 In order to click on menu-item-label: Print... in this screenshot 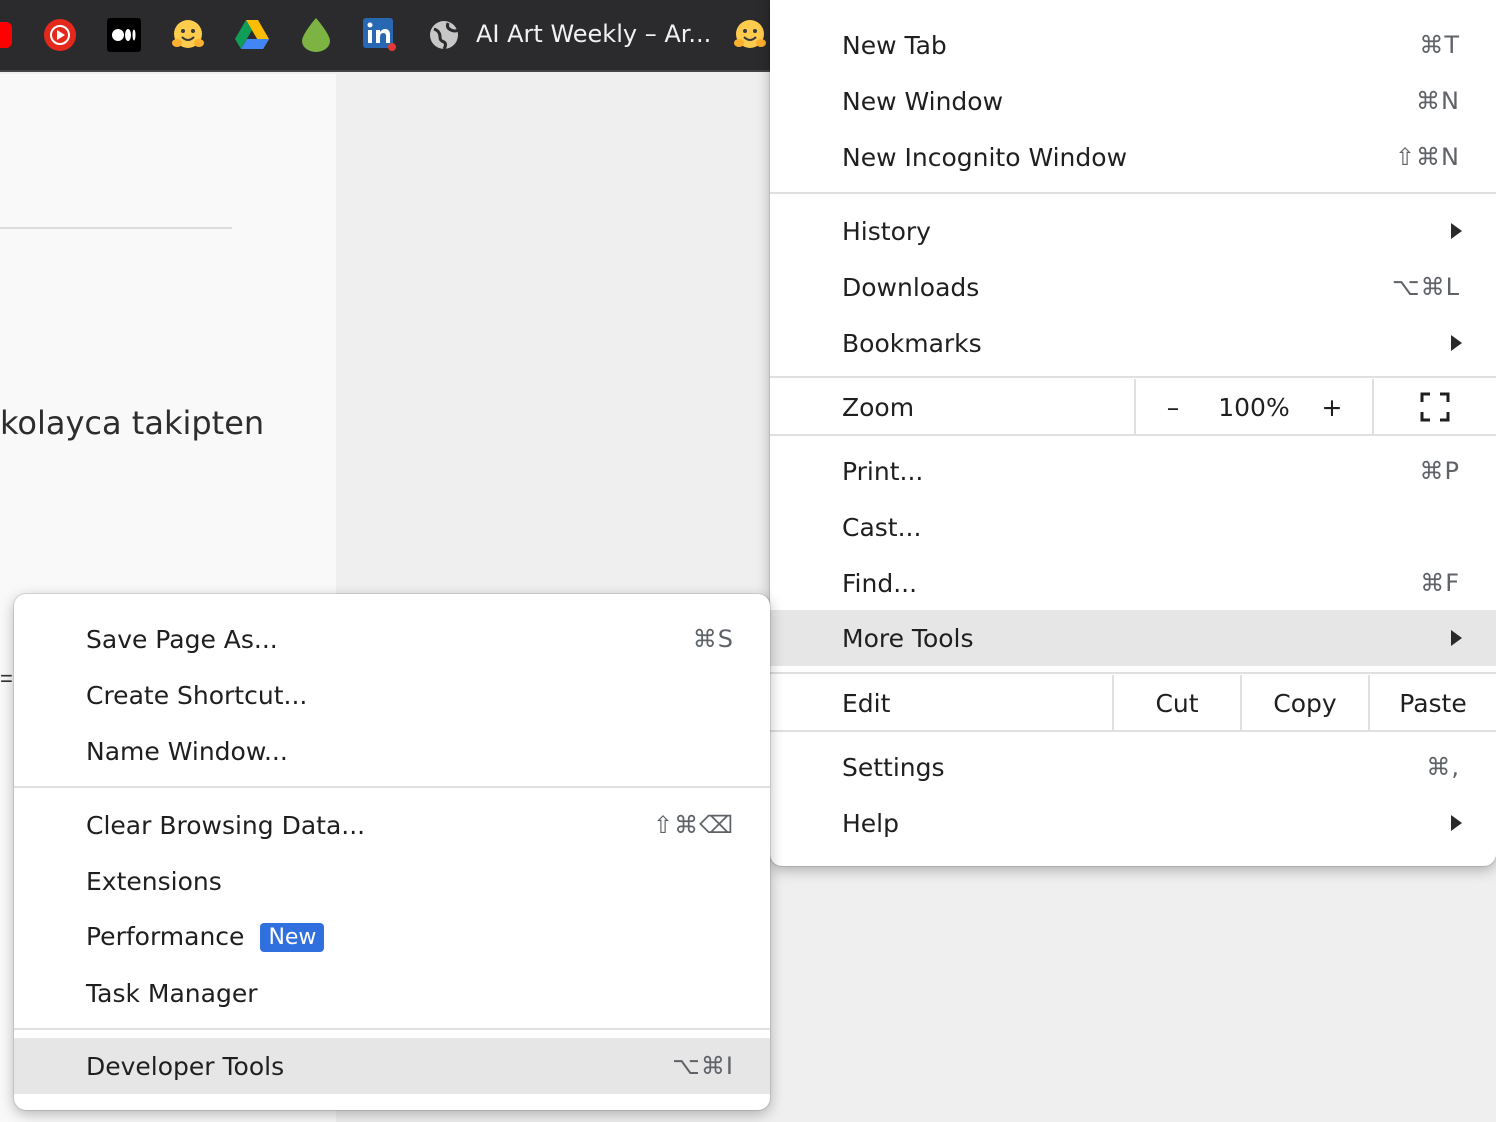, I will do `click(883, 471)`.